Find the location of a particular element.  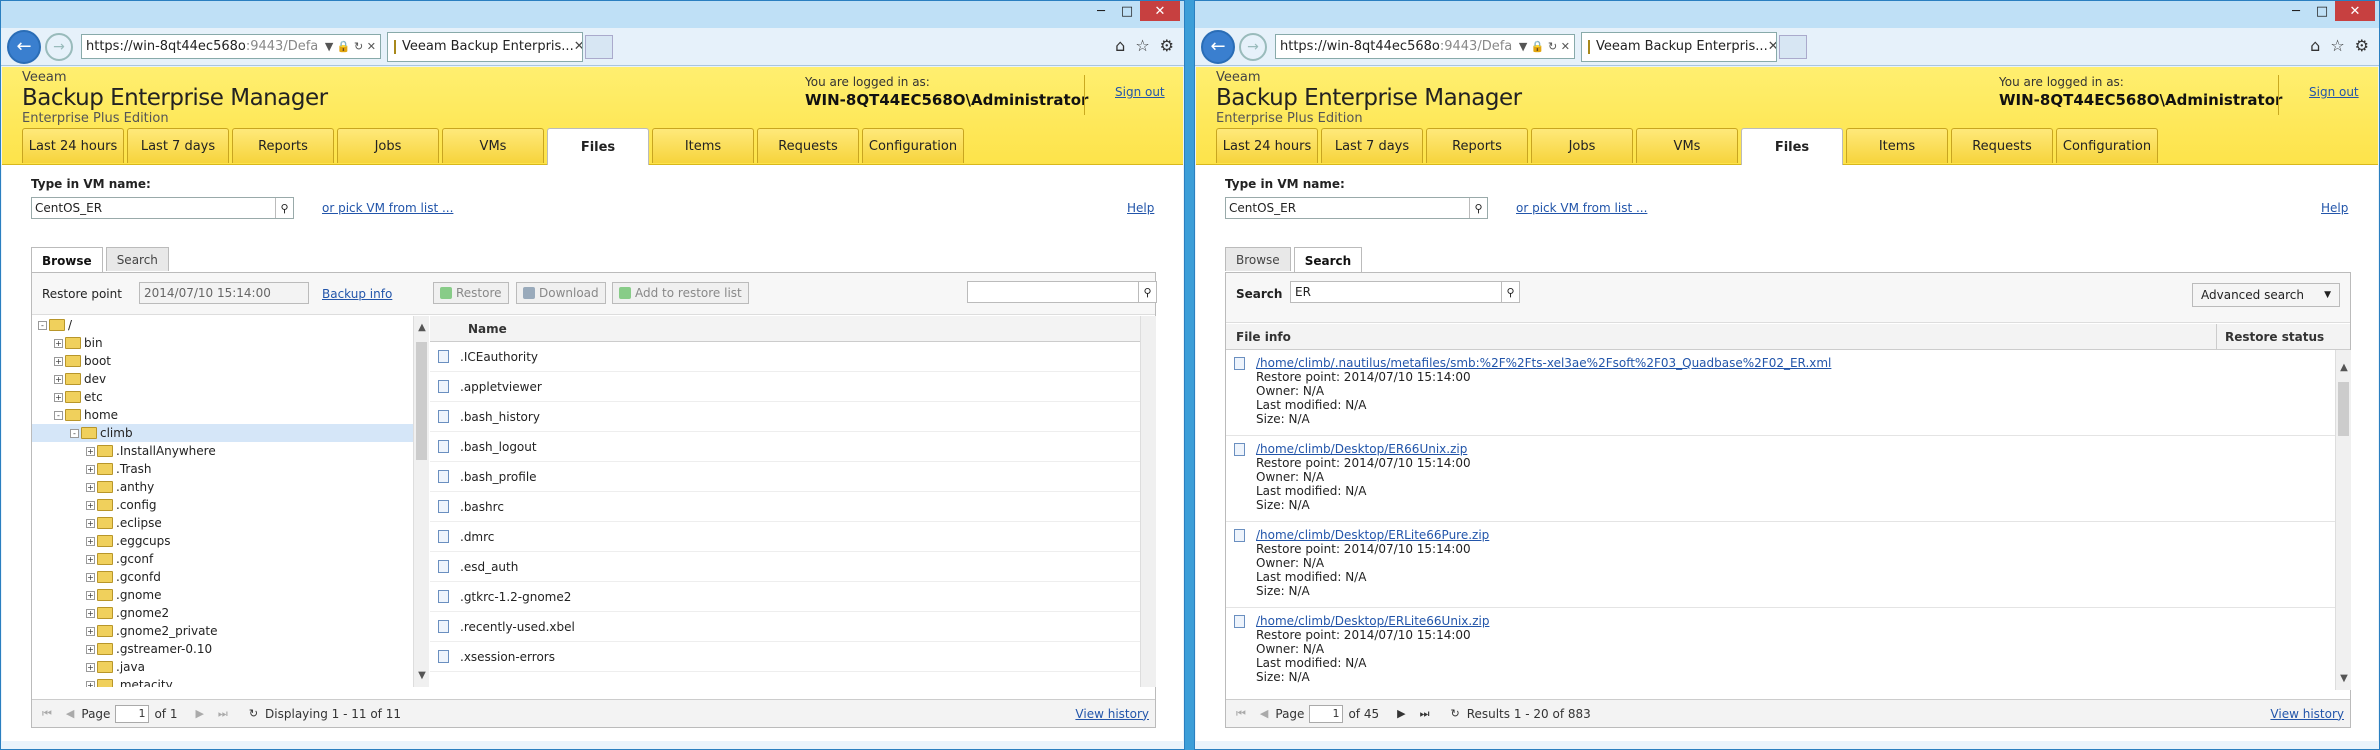

tree-node: + .gnome2_private is located at coordinates (230, 631).